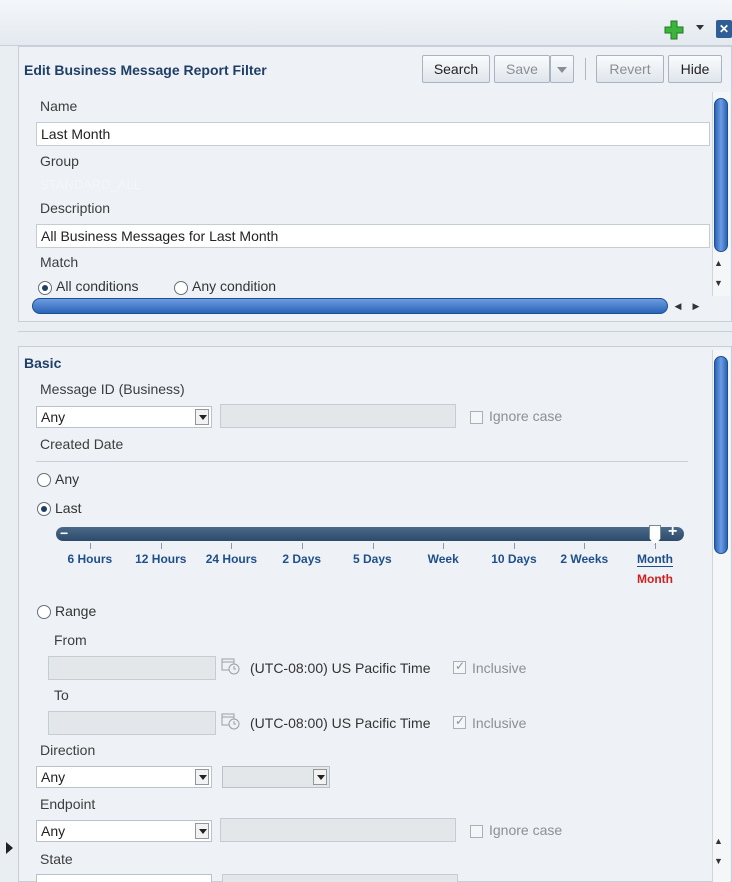 This screenshot has width=732, height=882. I want to click on match-all-label: All conditions, so click(97, 286).